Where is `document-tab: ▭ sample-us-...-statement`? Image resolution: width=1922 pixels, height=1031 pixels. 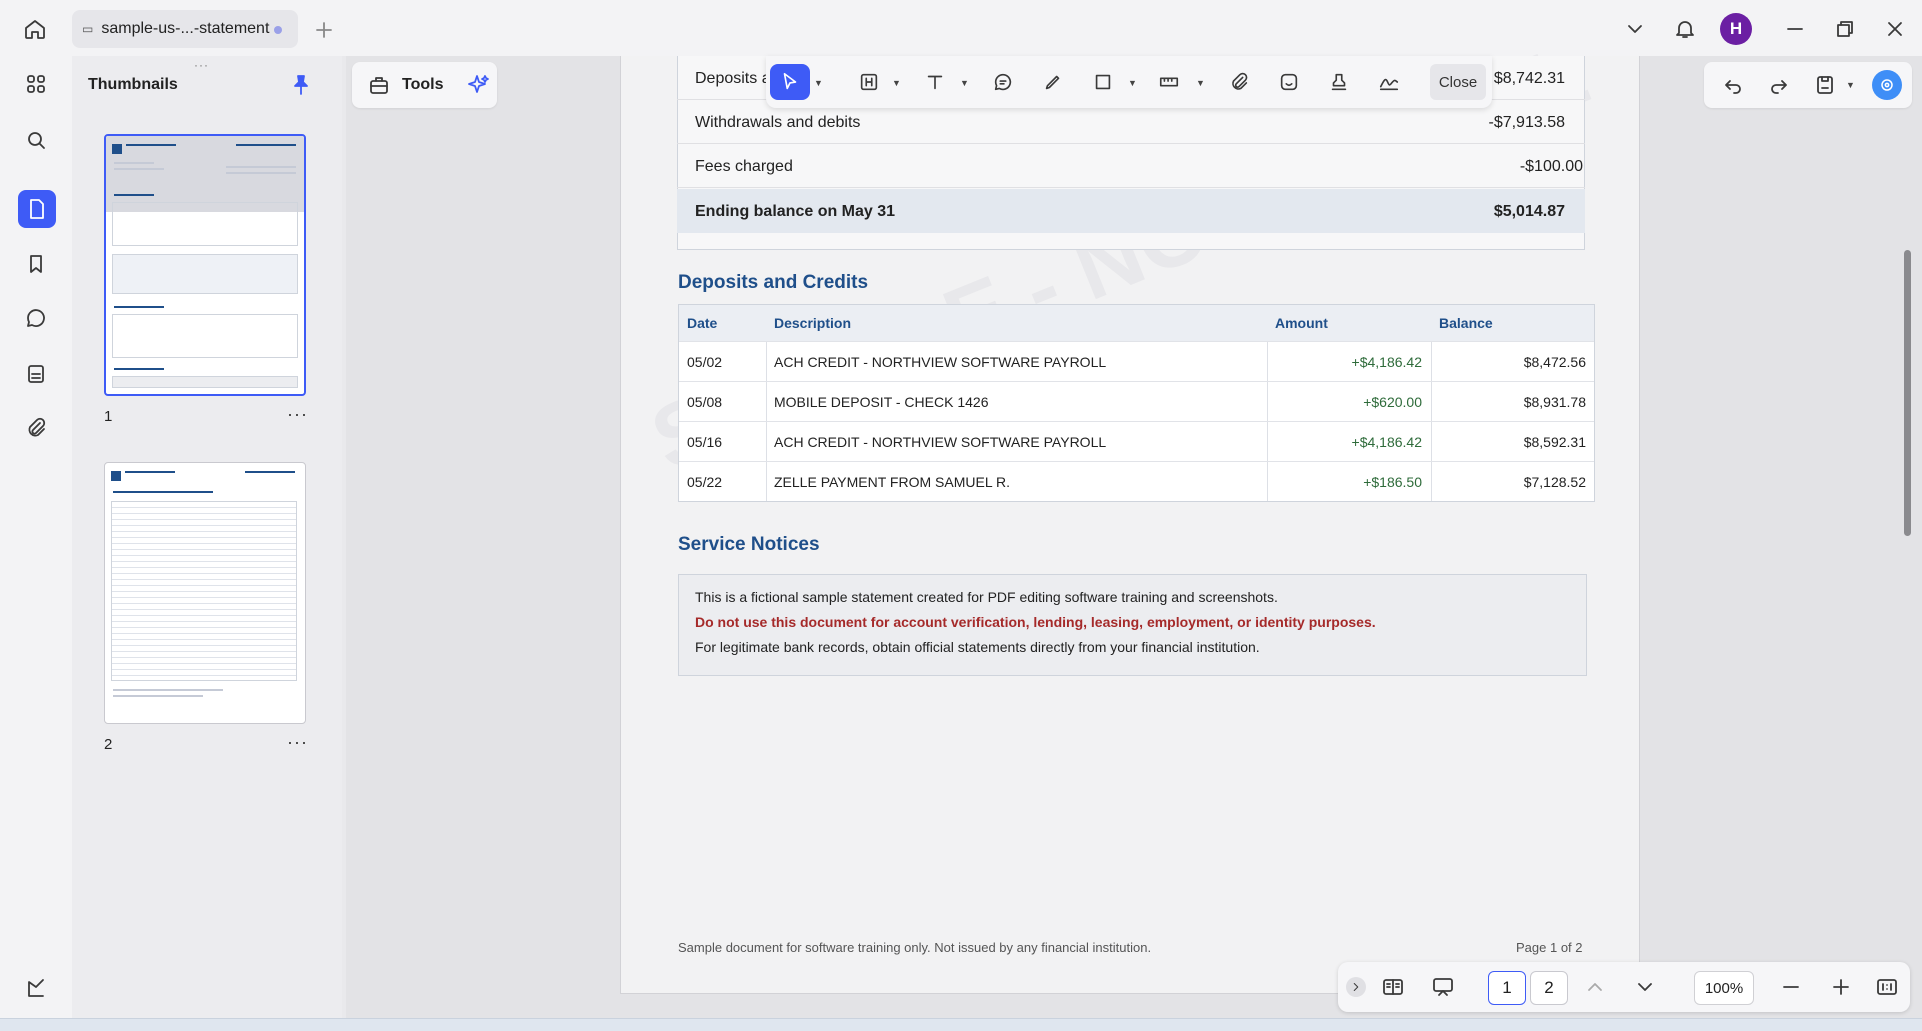
document-tab: ▭ sample-us-...-statement is located at coordinates (185, 29).